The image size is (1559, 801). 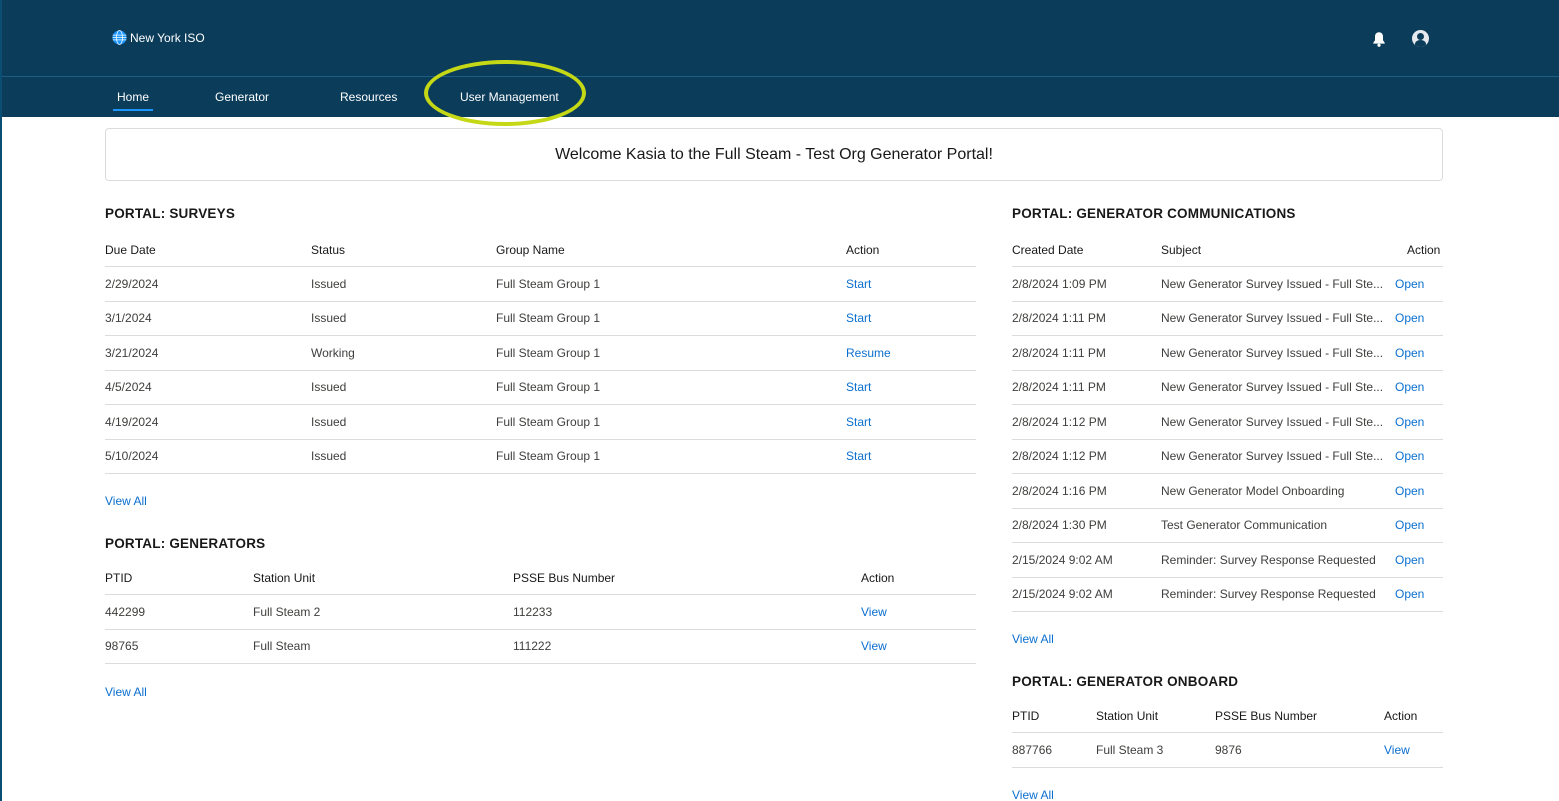 What do you see at coordinates (128, 318) in the screenshot?
I see `due-date: 3/1/2024` at bounding box center [128, 318].